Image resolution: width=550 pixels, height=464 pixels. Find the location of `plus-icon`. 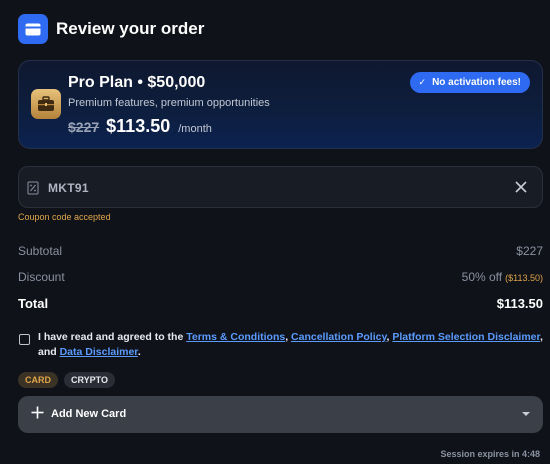

plus-icon is located at coordinates (37, 414).